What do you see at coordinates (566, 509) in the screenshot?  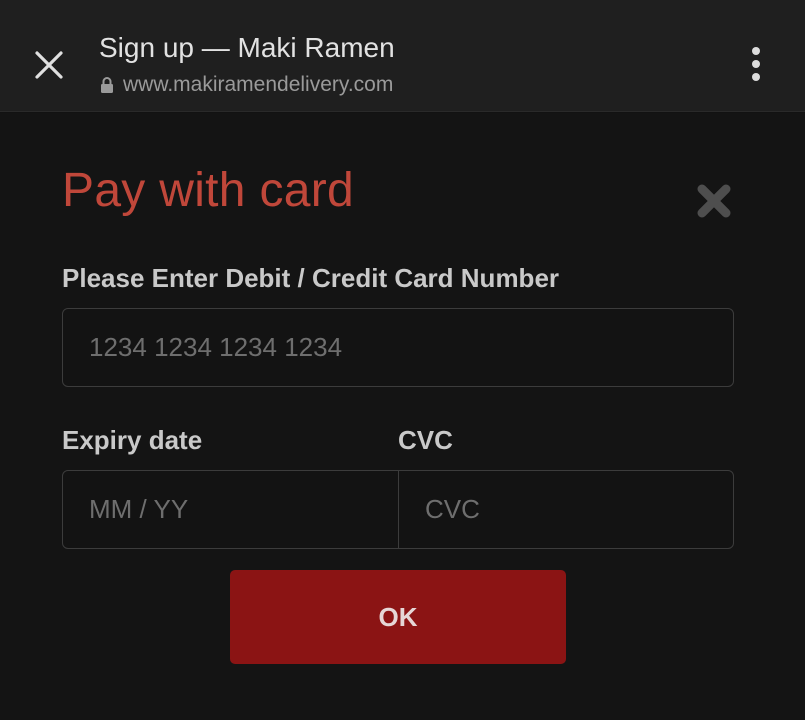 I see `cvc-input` at bounding box center [566, 509].